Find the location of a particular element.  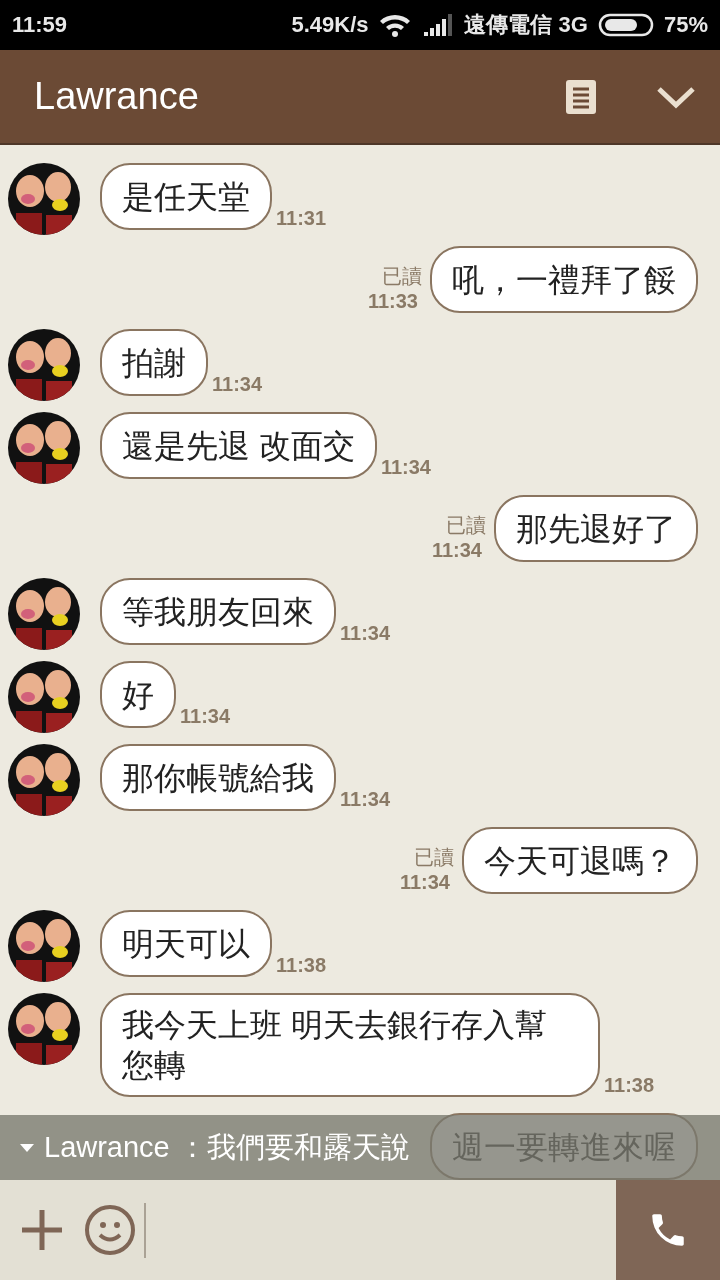

message-bubble: 吼，一禮拜了餒 is located at coordinates (564, 279).